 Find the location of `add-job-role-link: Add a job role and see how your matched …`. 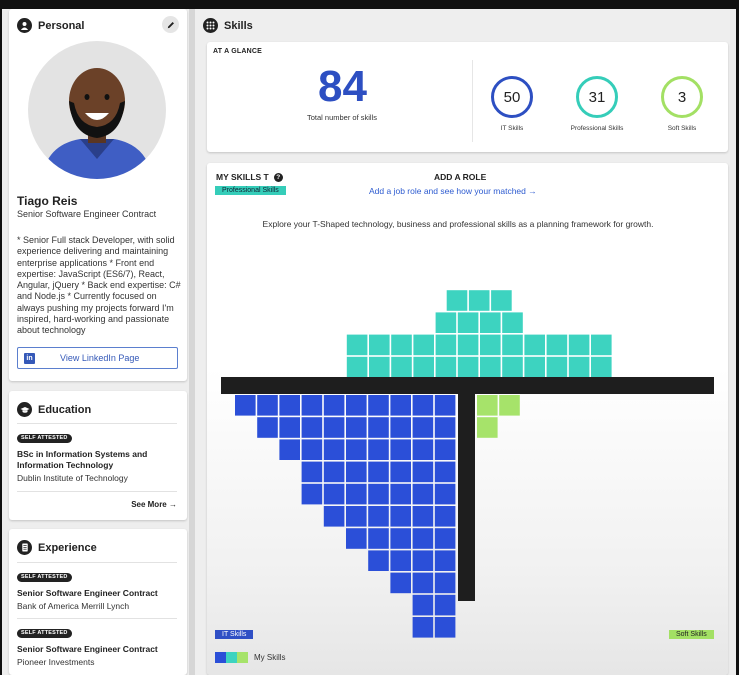

add-job-role-link: Add a job role and see how your matched … is located at coordinates (453, 191).